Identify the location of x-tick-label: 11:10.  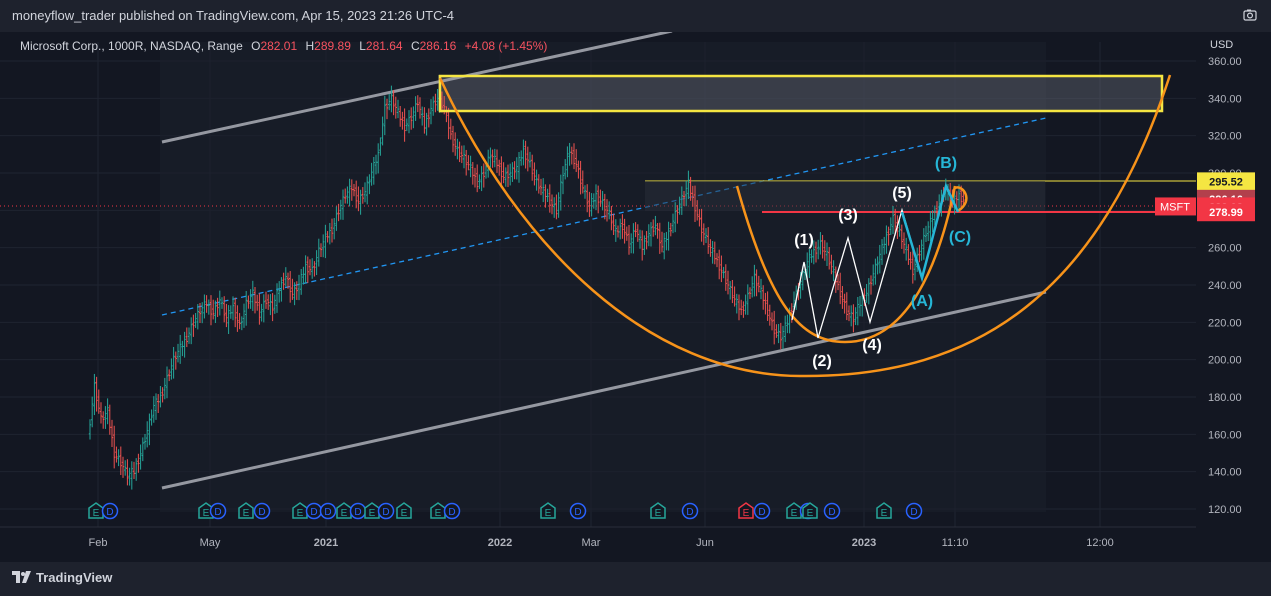
(955, 543).